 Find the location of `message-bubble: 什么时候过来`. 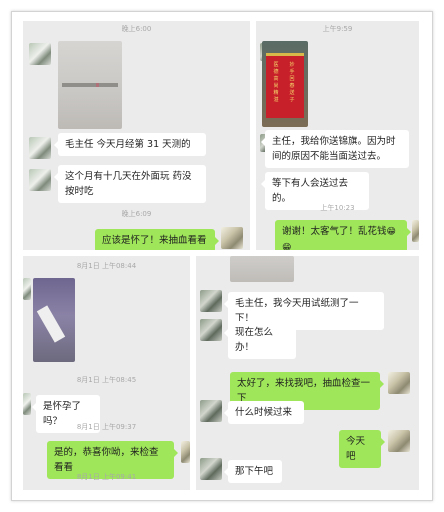

message-bubble: 什么时候过来 is located at coordinates (264, 412).